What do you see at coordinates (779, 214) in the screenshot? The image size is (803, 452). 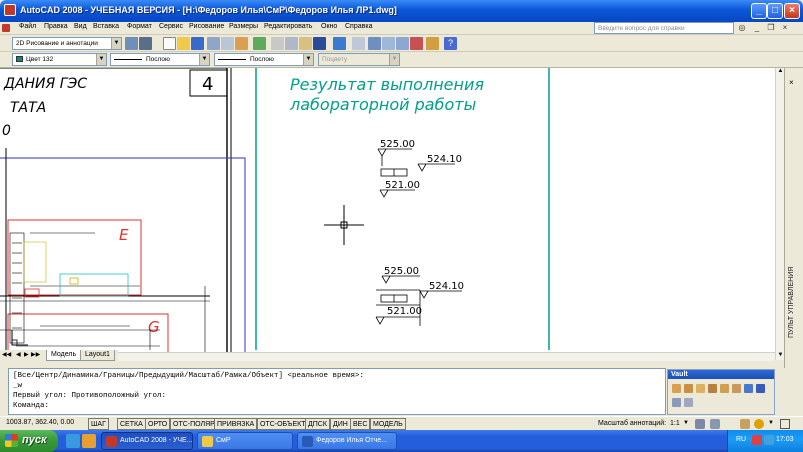 I see `vertical-scrollbar: ▲ ▼` at bounding box center [779, 214].